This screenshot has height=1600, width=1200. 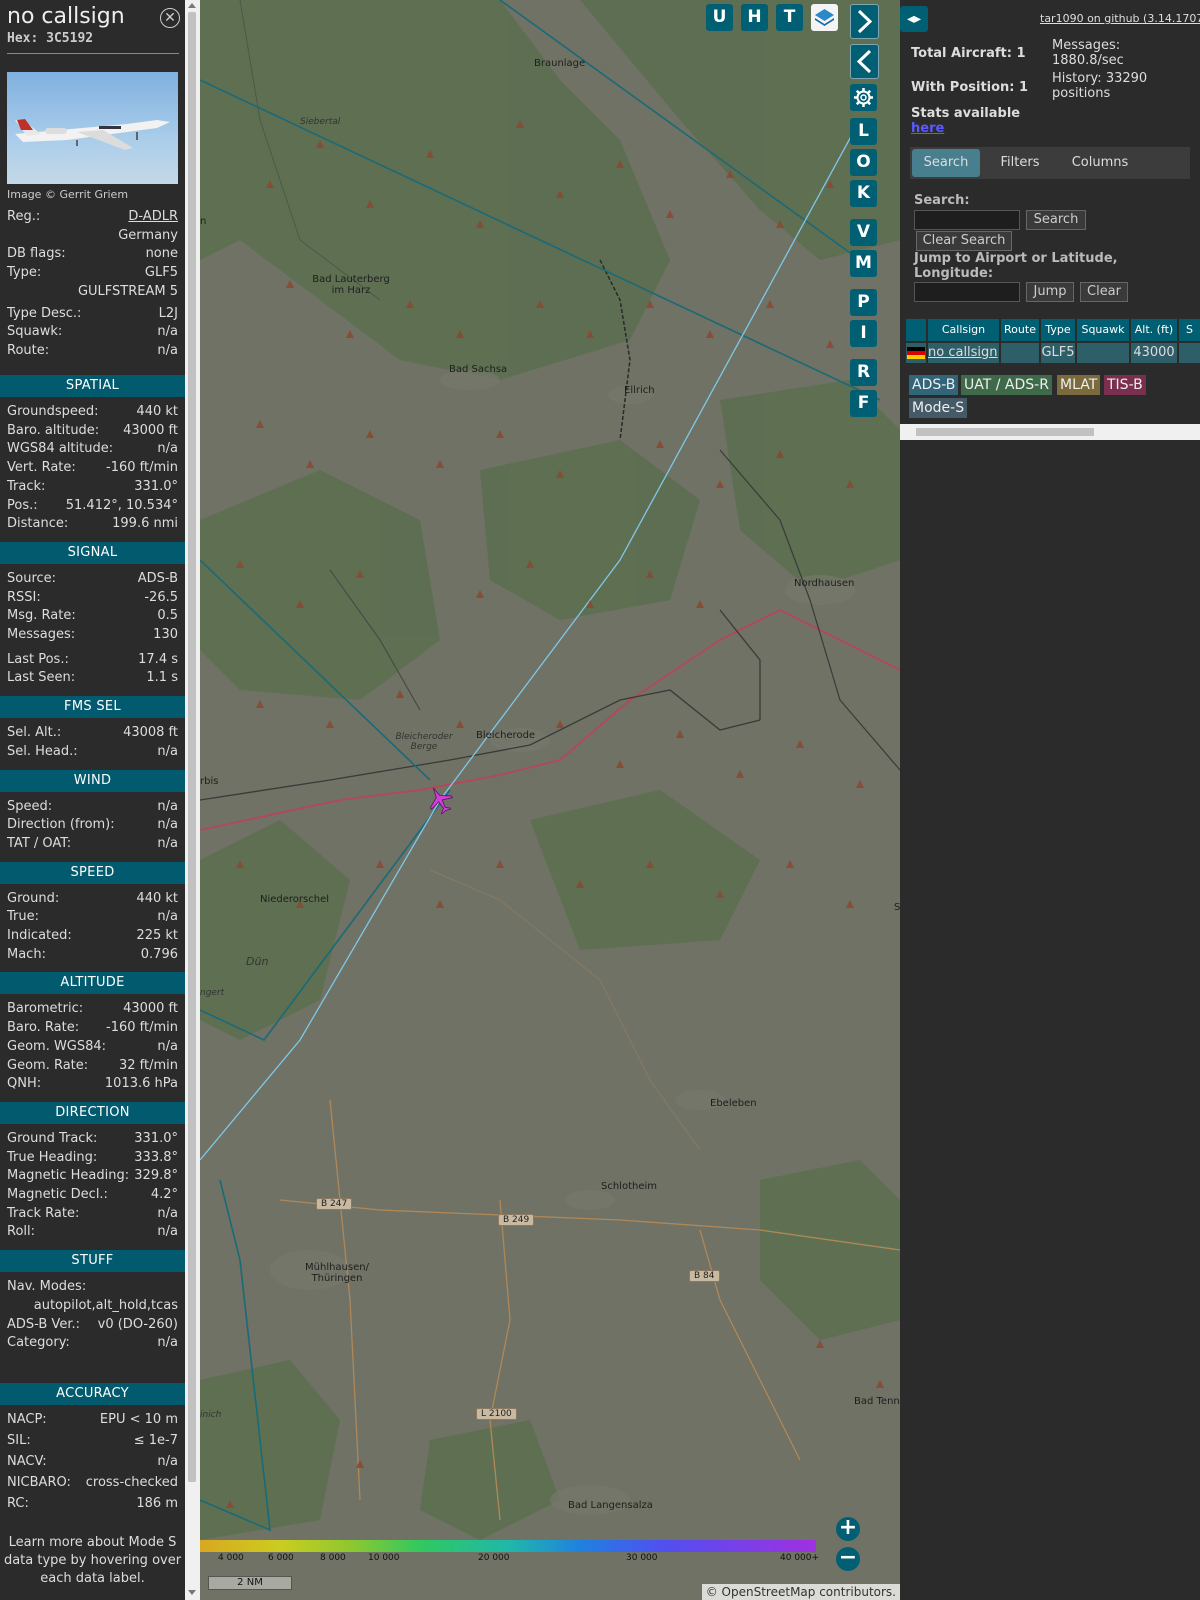 I want to click on info-row-pos: Pos.: 51.412°, 10.534°, so click(x=92, y=506).